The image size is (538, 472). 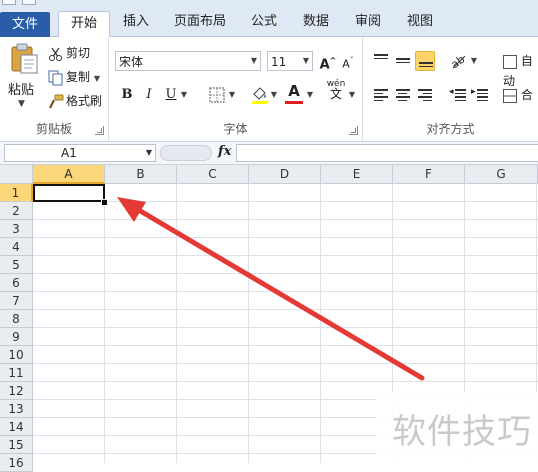 I want to click on select-all-corner, so click(x=16, y=174).